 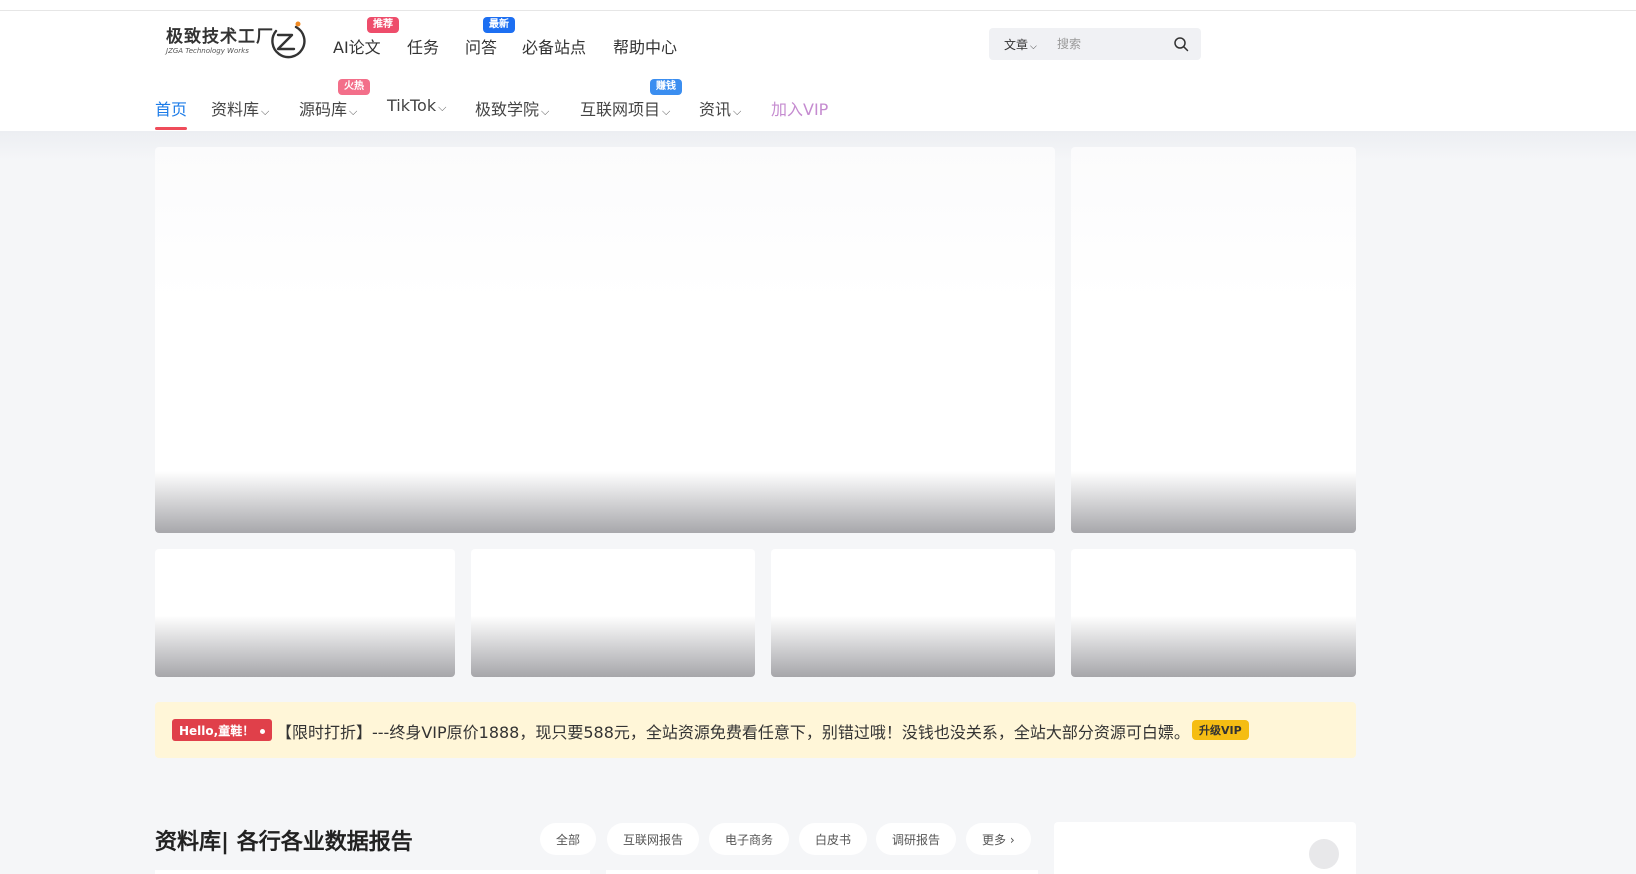 I want to click on nav-home: 首页, so click(x=171, y=108).